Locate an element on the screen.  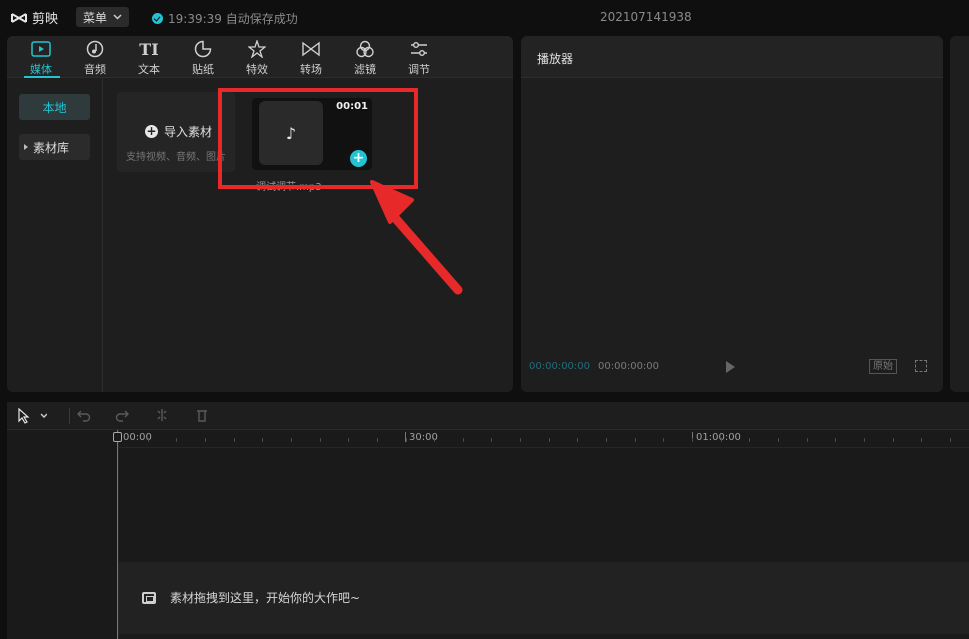
tab-sticker: 贴纸 is located at coordinates (203, 58).